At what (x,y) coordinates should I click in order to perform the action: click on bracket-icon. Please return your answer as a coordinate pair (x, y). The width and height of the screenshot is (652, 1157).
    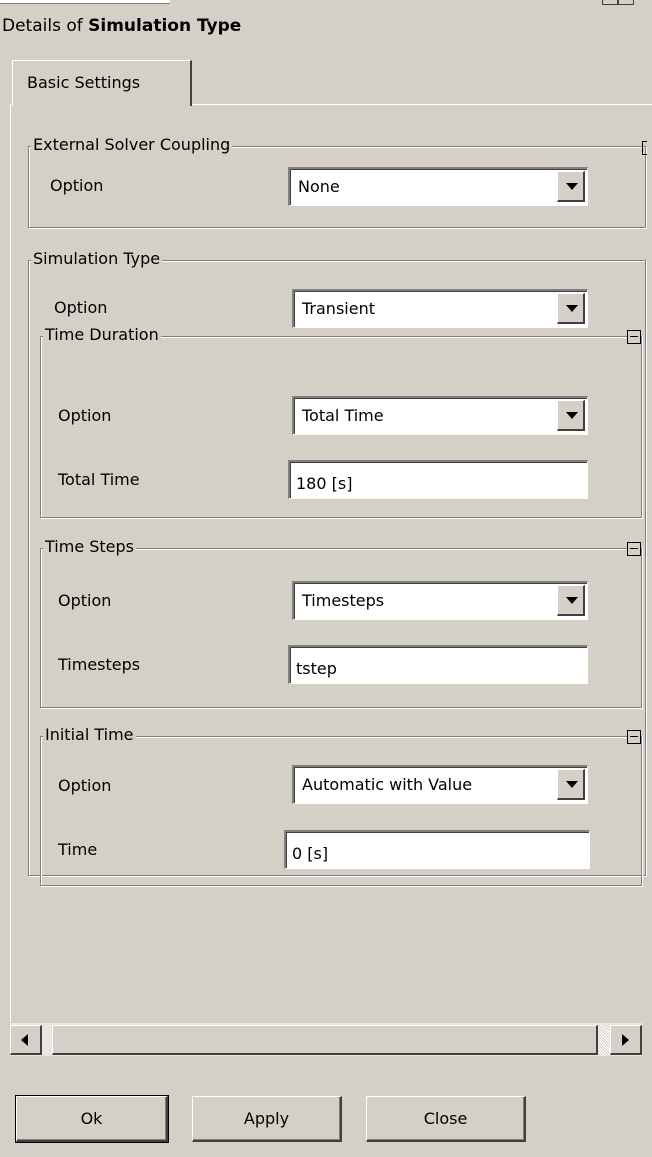
    Looking at the image, I should click on (644, 148).